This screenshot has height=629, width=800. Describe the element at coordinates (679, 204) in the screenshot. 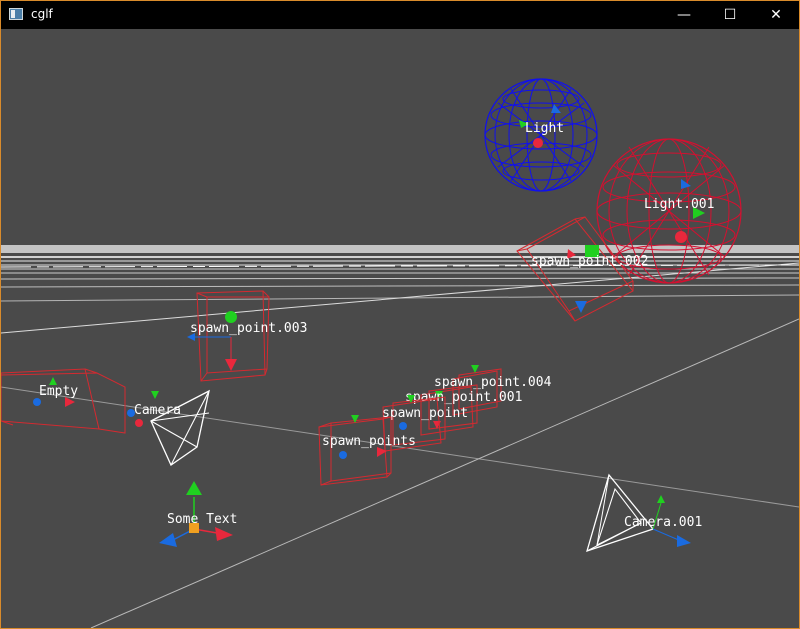

I see `label-light-001: Light.001` at that location.